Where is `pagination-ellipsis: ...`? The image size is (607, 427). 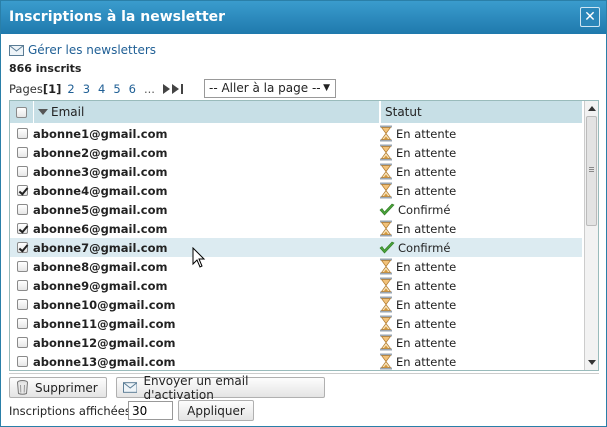
pagination-ellipsis: ... is located at coordinates (149, 89).